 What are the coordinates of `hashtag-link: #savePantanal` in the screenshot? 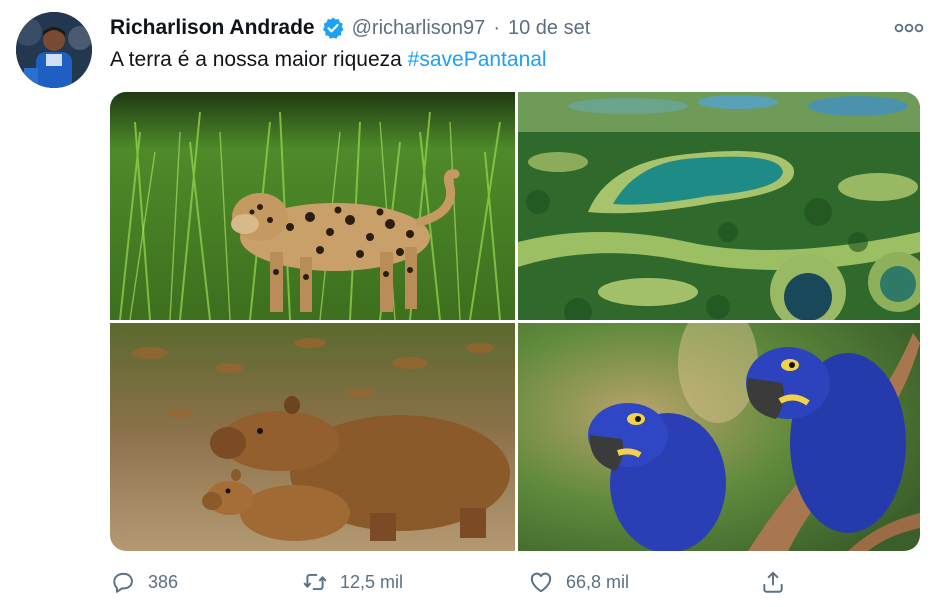 It's located at (477, 59).